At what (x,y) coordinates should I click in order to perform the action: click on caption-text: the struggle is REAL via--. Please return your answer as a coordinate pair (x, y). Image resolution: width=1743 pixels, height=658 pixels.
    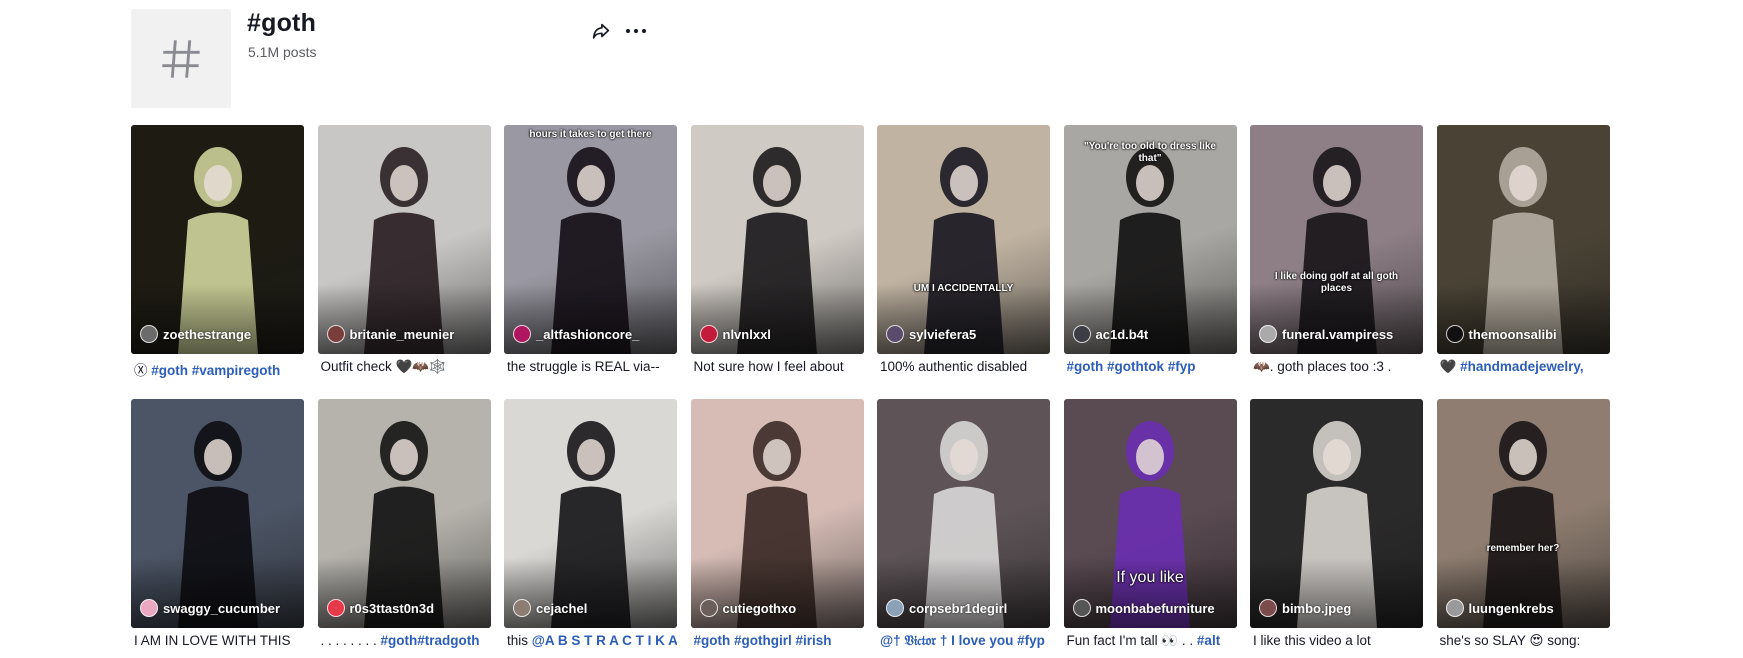
    Looking at the image, I should click on (583, 366).